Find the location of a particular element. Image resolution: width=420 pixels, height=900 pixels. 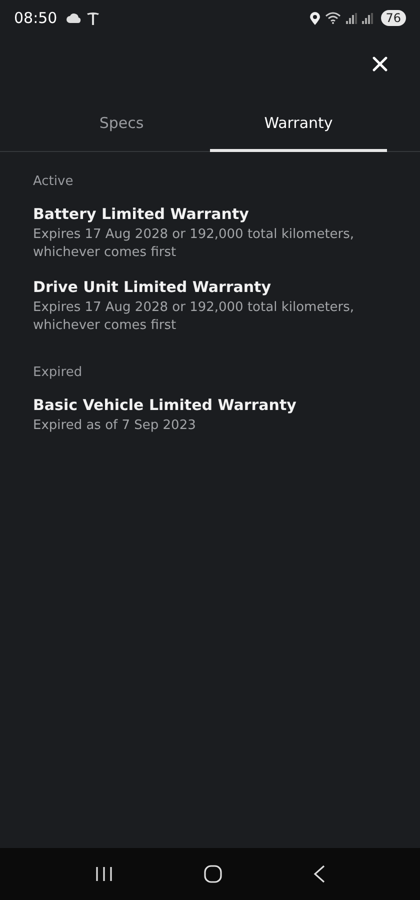

tab: Warranty is located at coordinates (298, 128).